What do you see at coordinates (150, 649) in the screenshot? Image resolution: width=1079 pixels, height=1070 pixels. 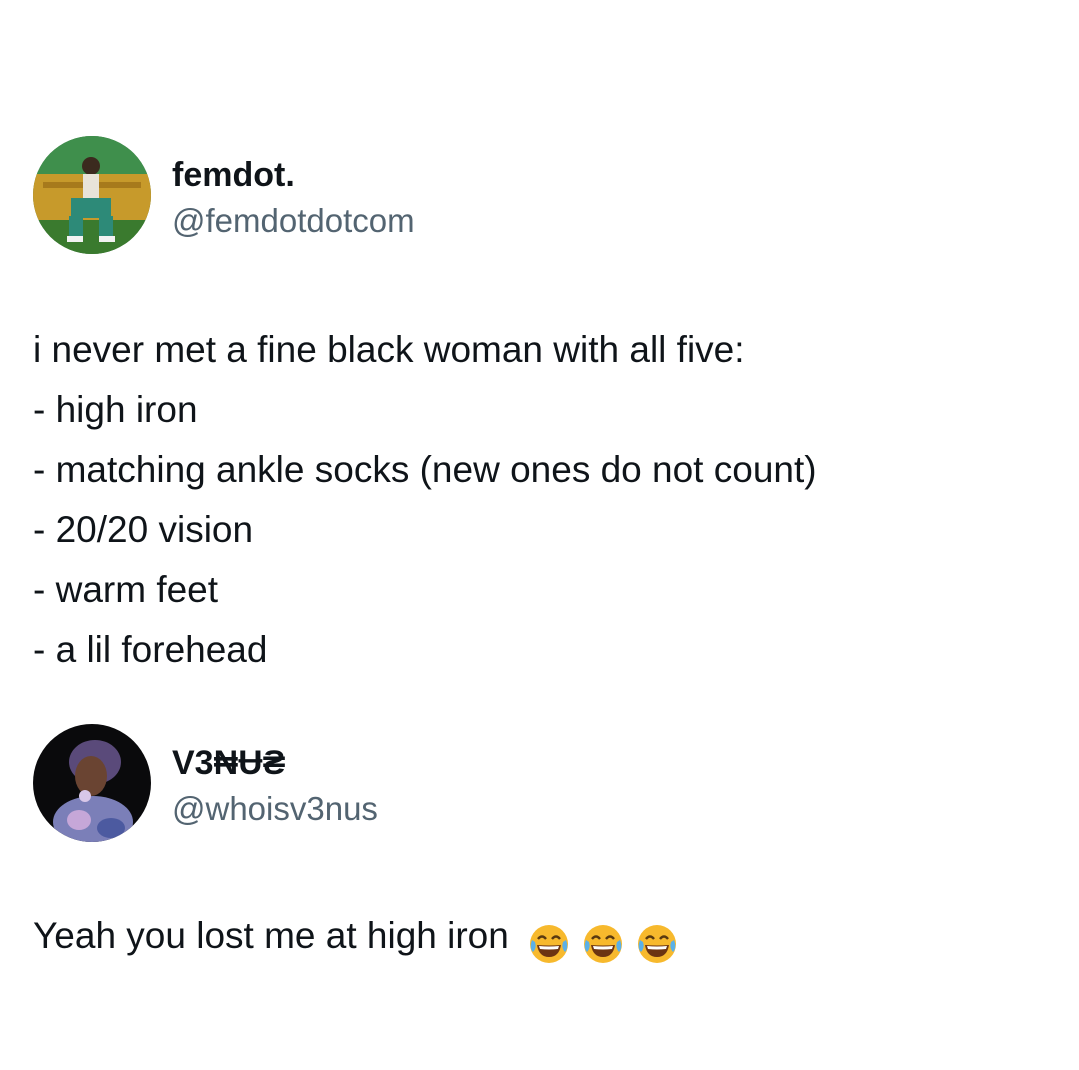 I see `tweet-text-line: - a lil forehead` at bounding box center [150, 649].